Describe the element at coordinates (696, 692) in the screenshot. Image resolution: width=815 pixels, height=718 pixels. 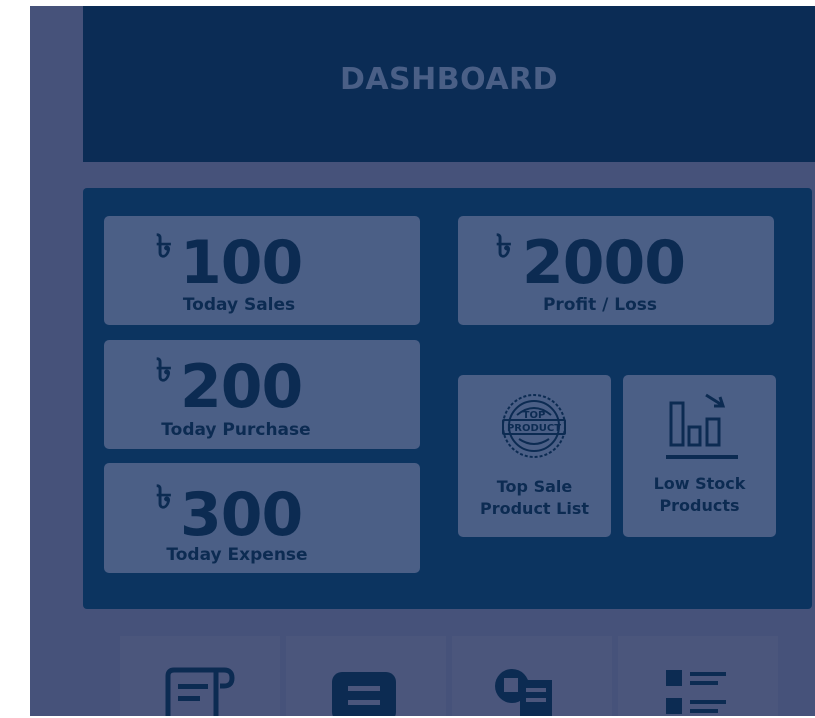
I see `contact-list-icon` at that location.